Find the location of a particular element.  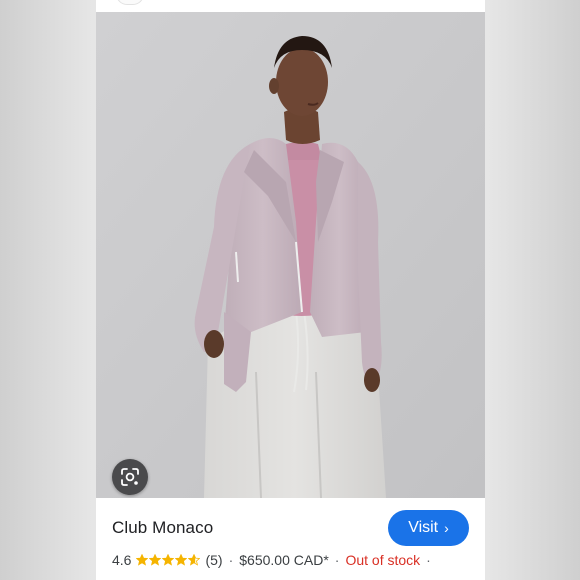

google-lens-icon is located at coordinates (130, 477).